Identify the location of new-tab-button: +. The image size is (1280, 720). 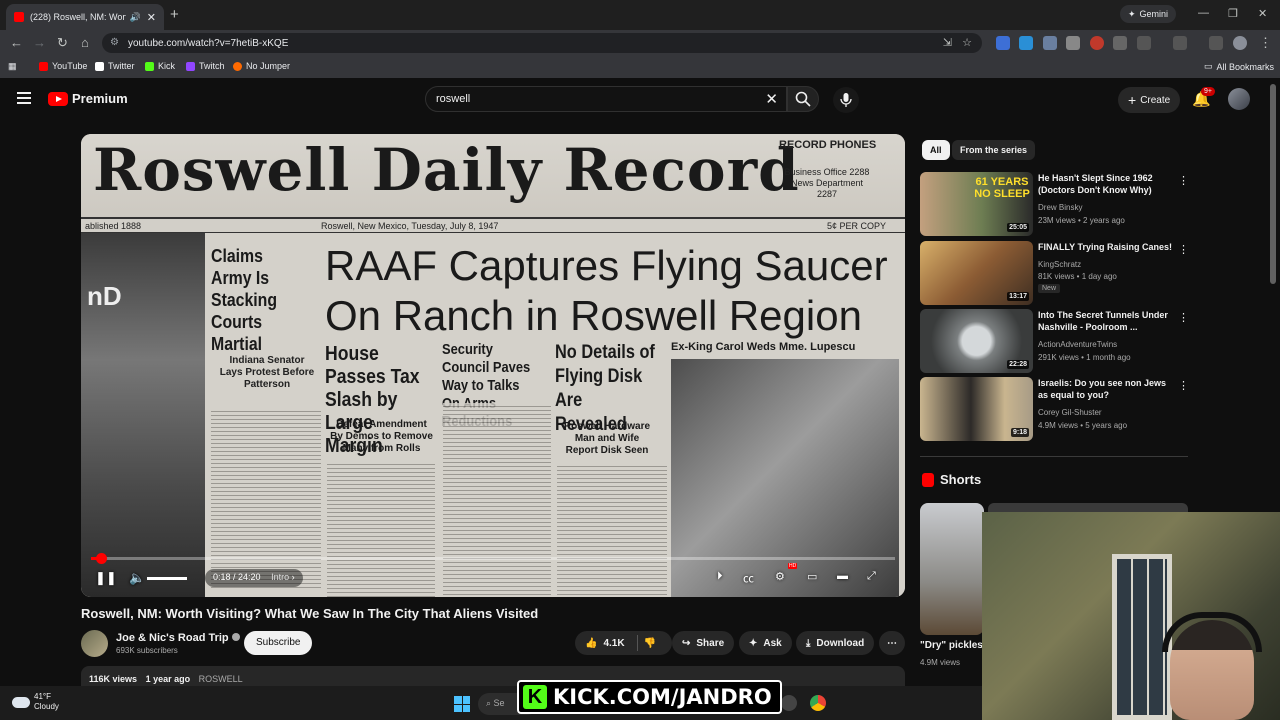
(174, 14).